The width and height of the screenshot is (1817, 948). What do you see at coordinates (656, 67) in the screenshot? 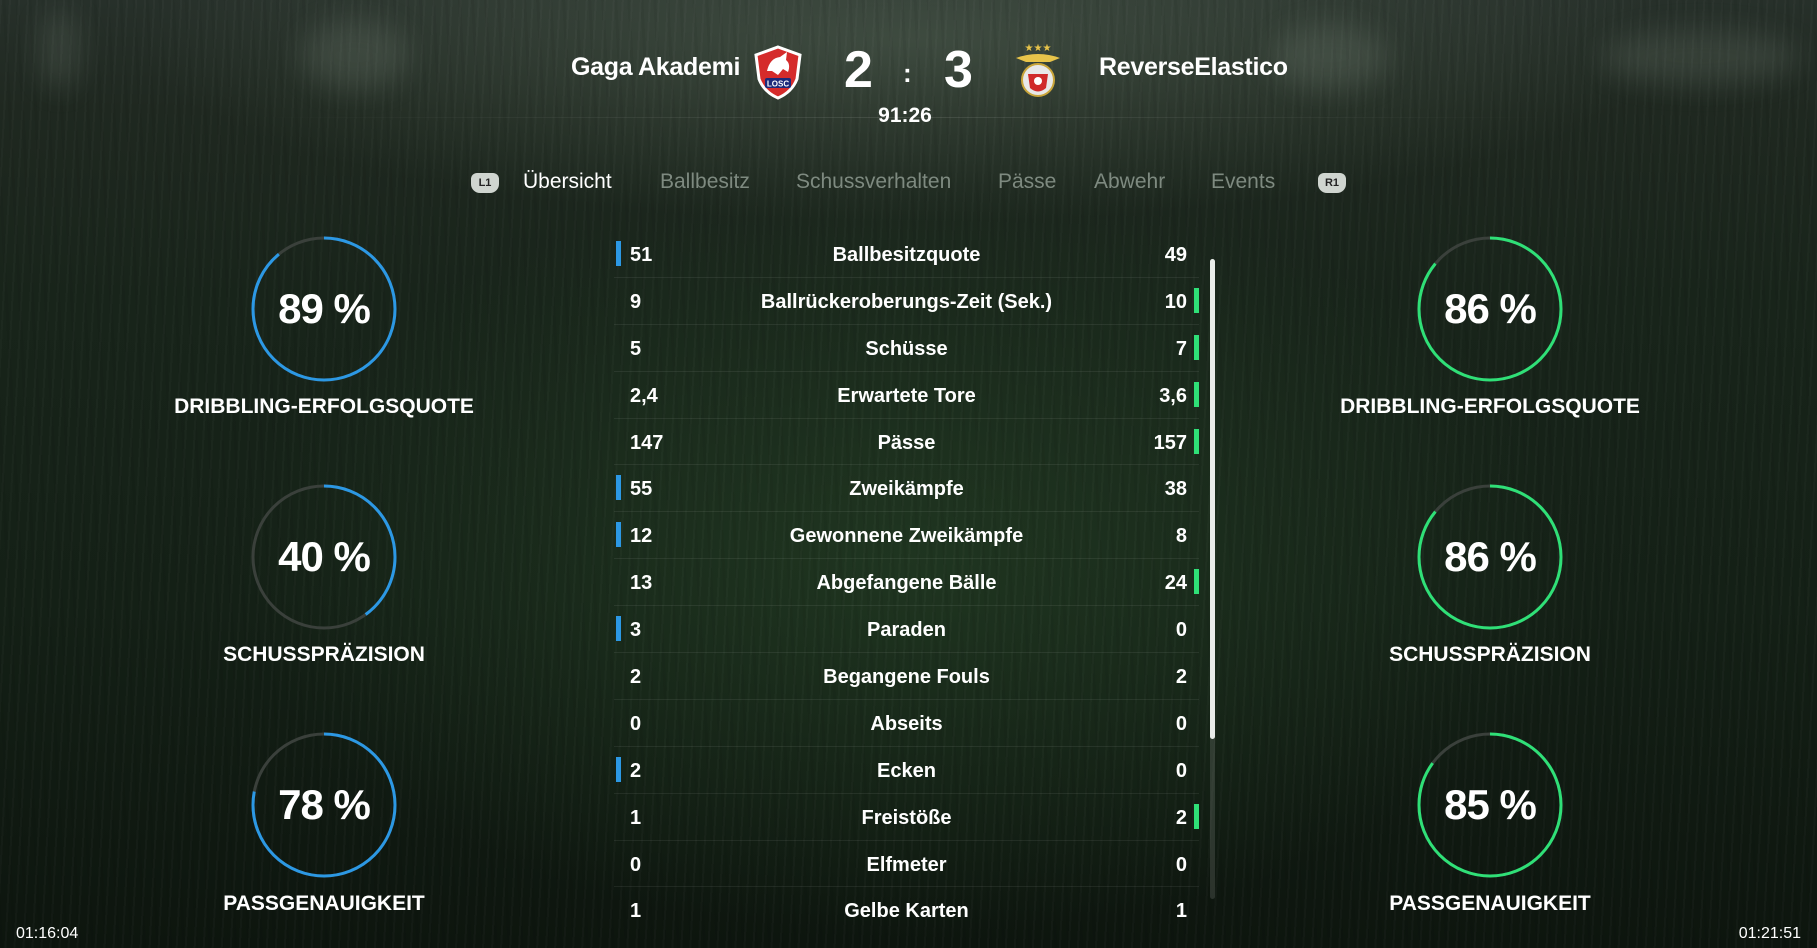
I see `home-team-name: Gaga Akademi` at bounding box center [656, 67].